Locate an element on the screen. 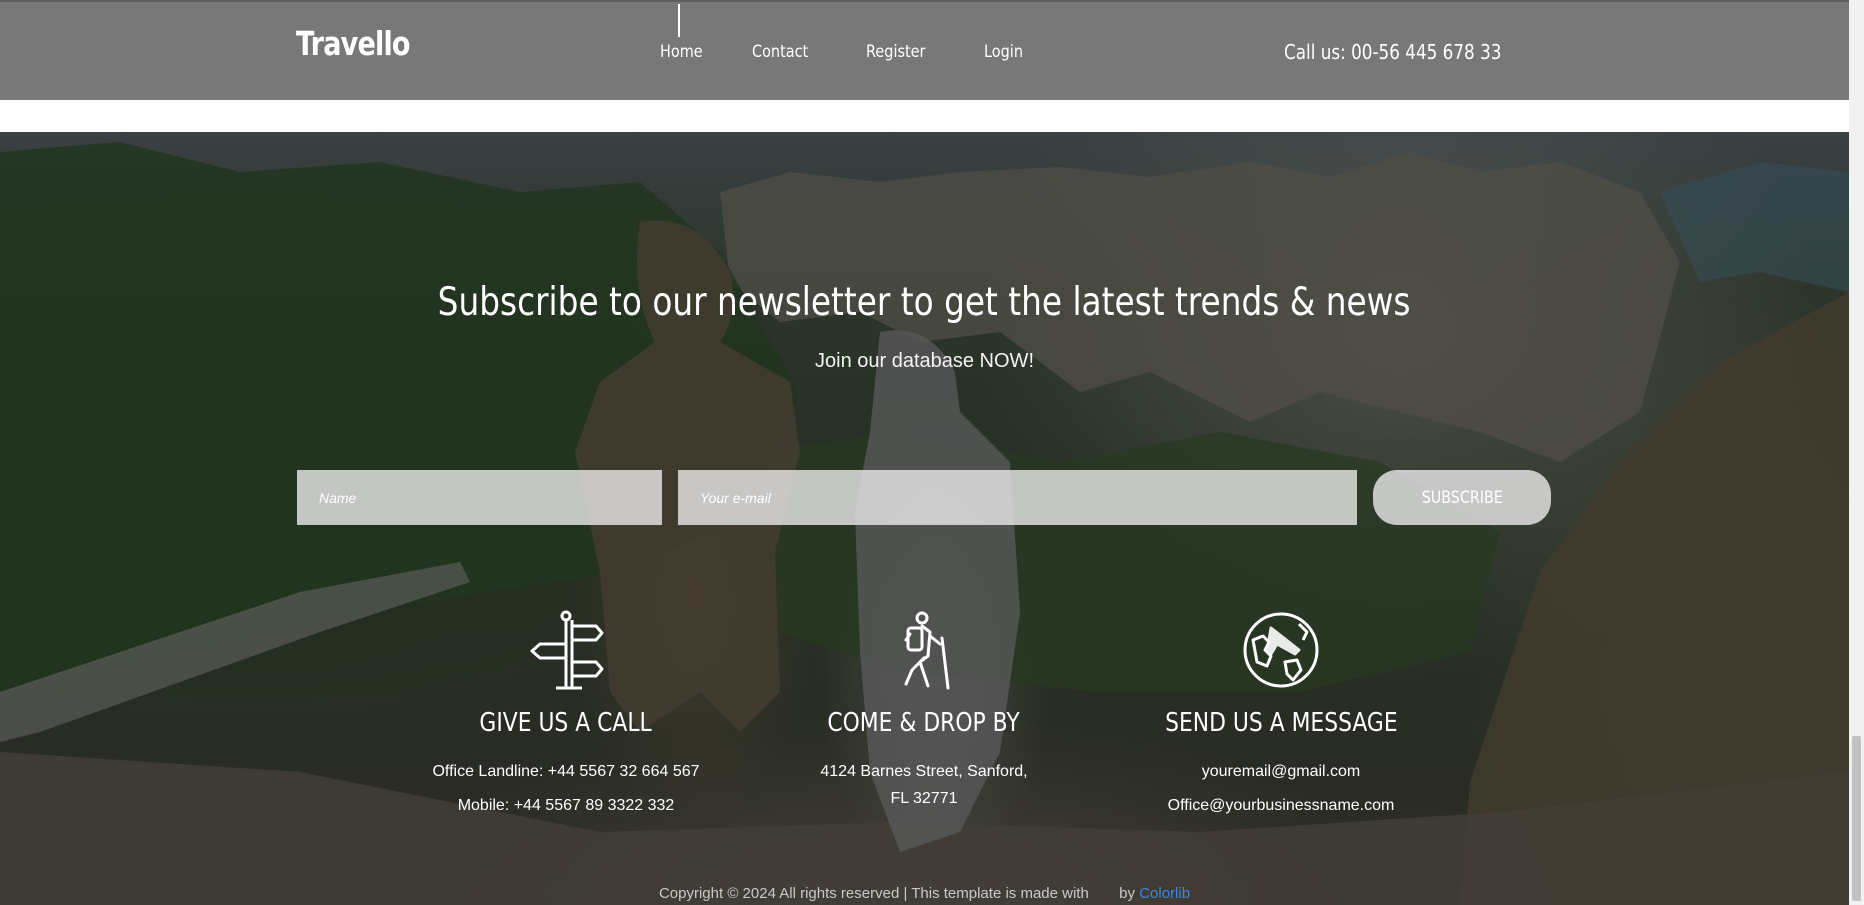  scrollbar-thumb is located at coordinates (1856, 818).